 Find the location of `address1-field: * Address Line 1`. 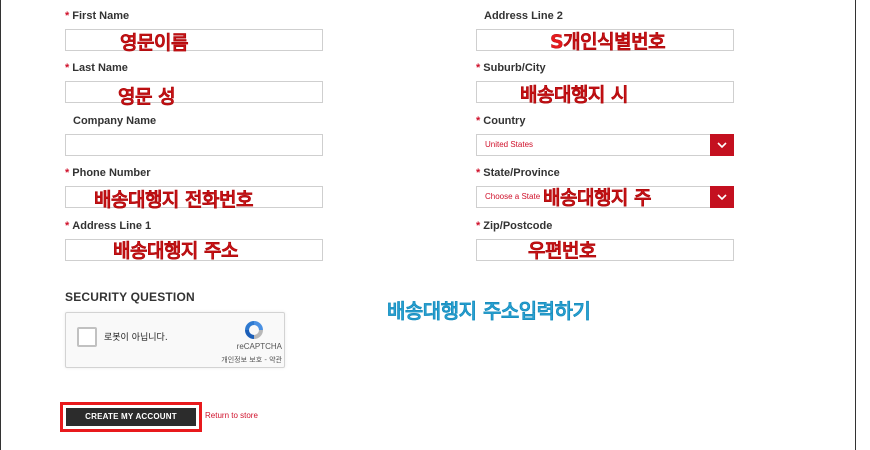

address1-field: * Address Line 1 is located at coordinates (195, 240).